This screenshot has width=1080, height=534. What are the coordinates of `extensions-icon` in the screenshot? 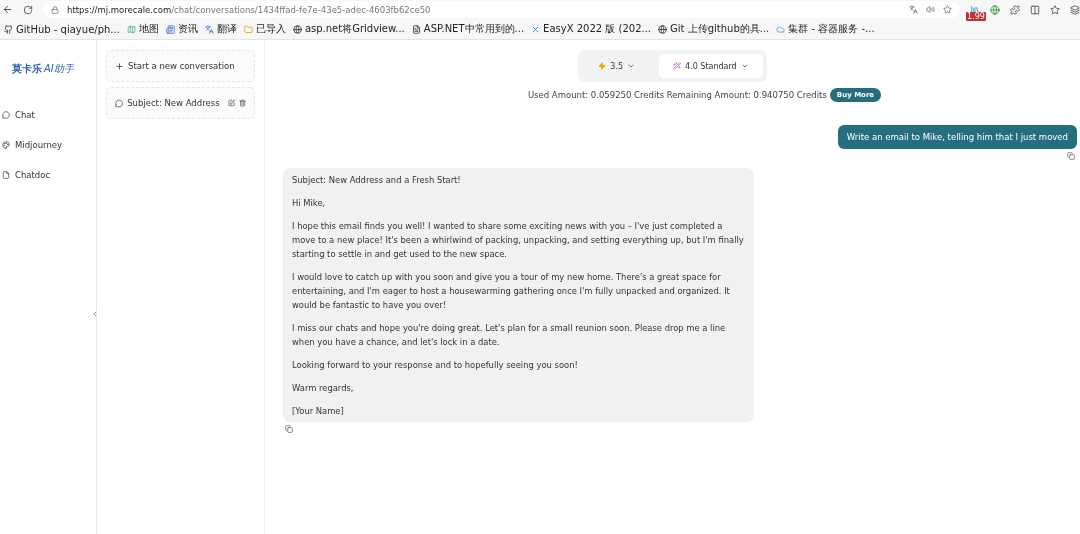 It's located at (1015, 9).